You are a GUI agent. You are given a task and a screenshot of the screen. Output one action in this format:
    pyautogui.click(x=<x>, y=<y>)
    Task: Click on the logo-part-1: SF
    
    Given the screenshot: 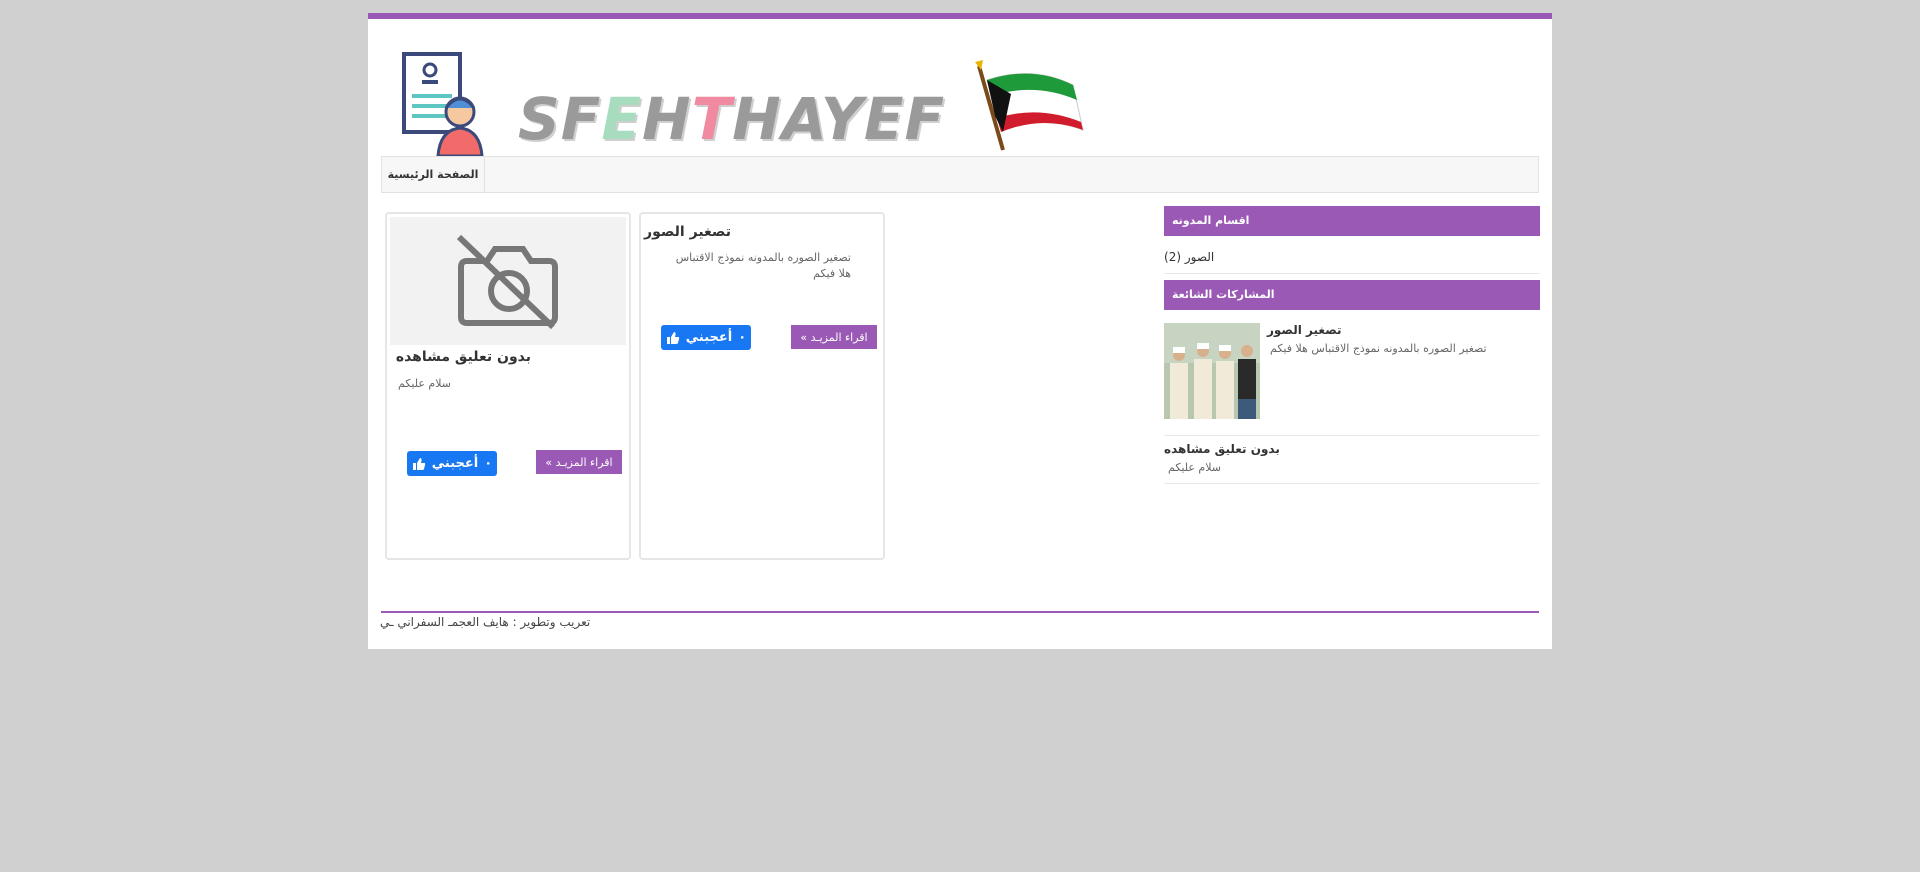 What is the action you would take?
    pyautogui.click(x=560, y=119)
    